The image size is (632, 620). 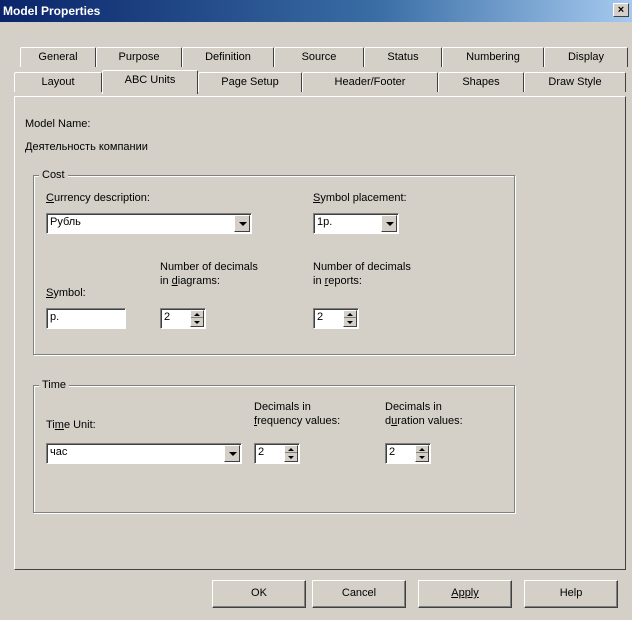 What do you see at coordinates (261, 452) in the screenshot?
I see `frequency-decimals-value: 2` at bounding box center [261, 452].